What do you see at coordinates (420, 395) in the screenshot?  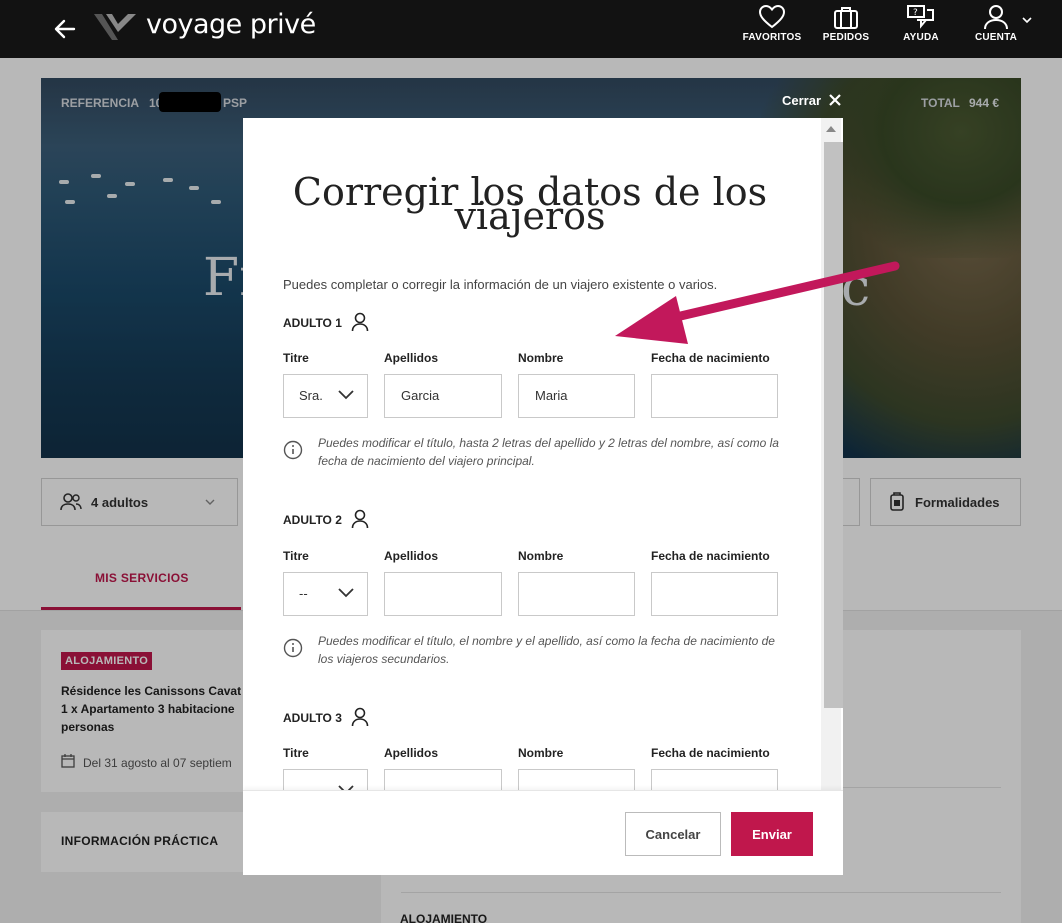 I see `surname-value: Garcia` at bounding box center [420, 395].